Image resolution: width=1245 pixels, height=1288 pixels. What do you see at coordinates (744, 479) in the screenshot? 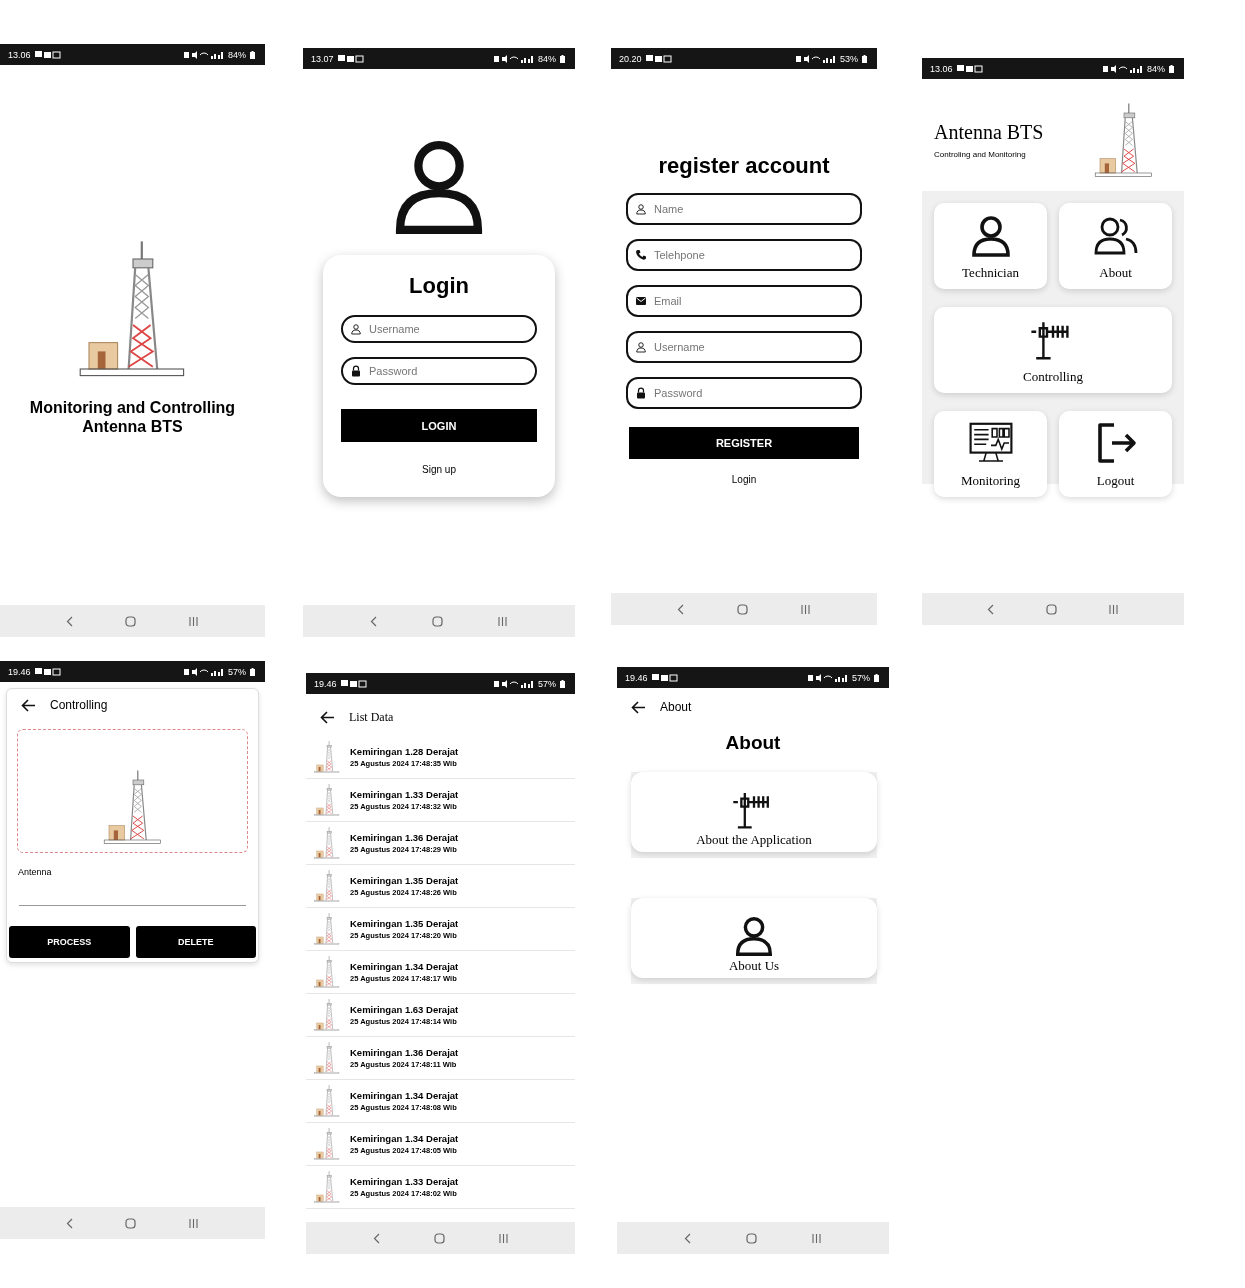
I see `login-link: Login` at bounding box center [744, 479].